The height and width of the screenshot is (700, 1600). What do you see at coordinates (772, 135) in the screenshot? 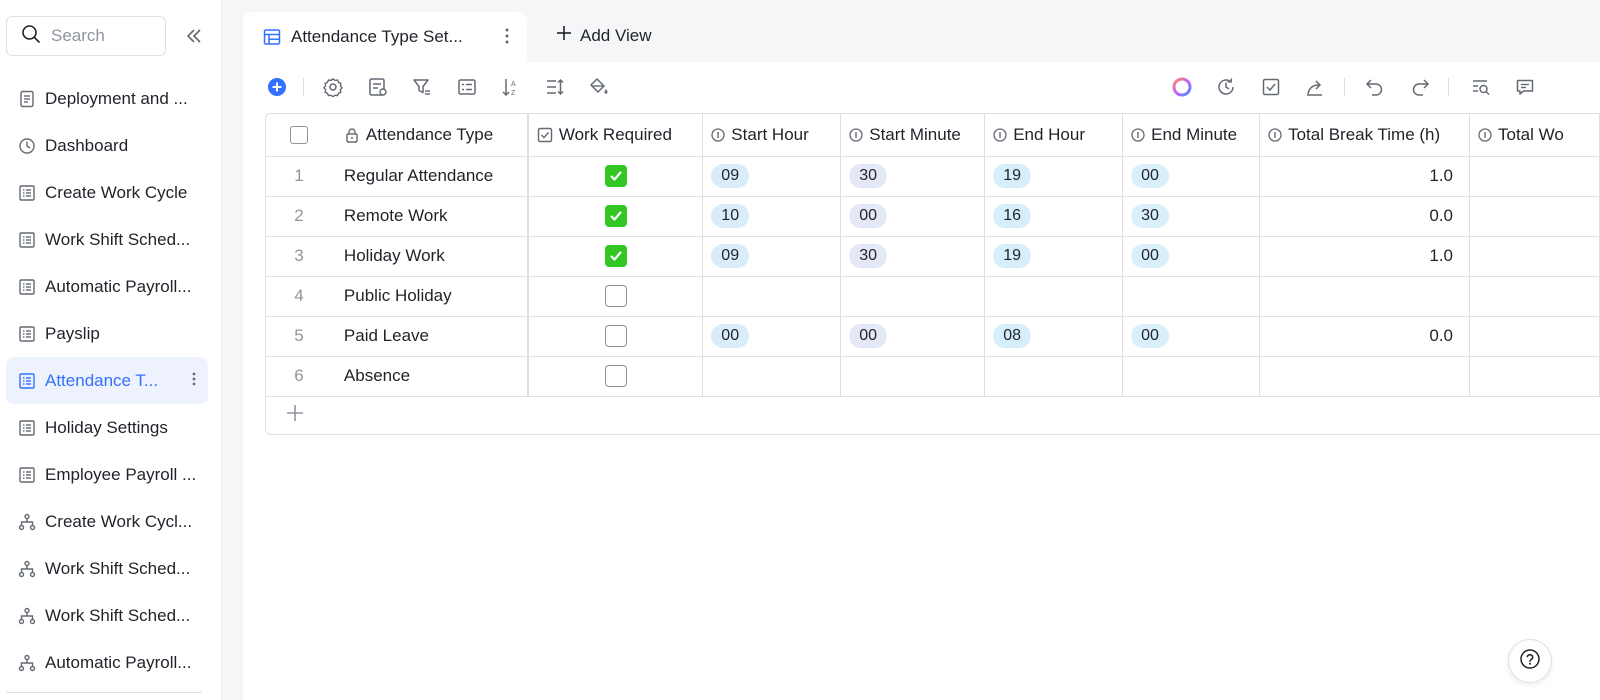
I see `column-header-start-hour: Start Hour` at bounding box center [772, 135].